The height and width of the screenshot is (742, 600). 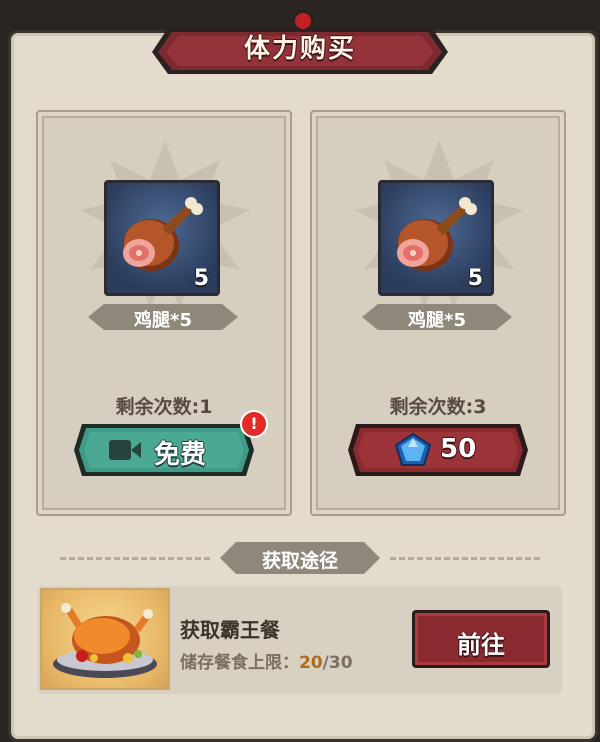 What do you see at coordinates (303, 21) in the screenshot?
I see `title-gem-ornament` at bounding box center [303, 21].